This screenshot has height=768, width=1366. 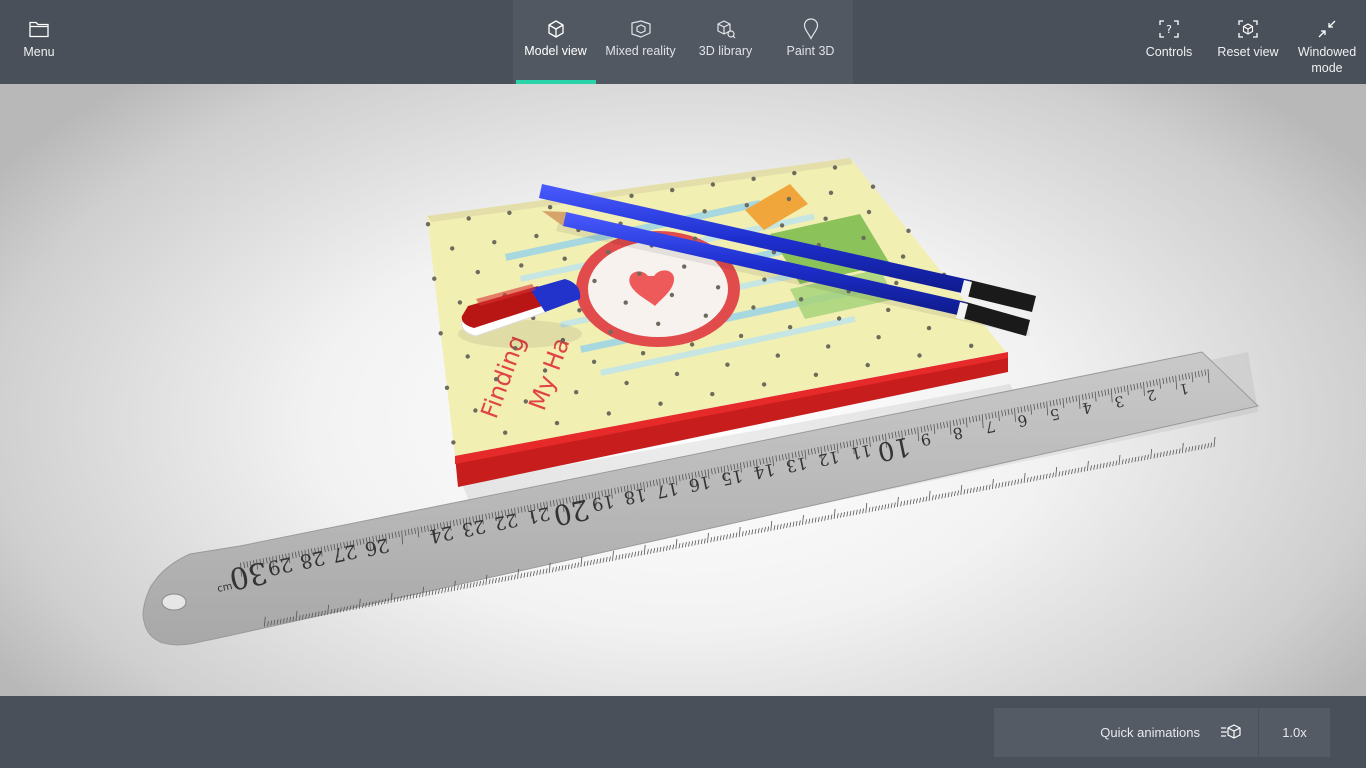 What do you see at coordinates (555, 42) in the screenshot?
I see `tab-model-view: Model view` at bounding box center [555, 42].